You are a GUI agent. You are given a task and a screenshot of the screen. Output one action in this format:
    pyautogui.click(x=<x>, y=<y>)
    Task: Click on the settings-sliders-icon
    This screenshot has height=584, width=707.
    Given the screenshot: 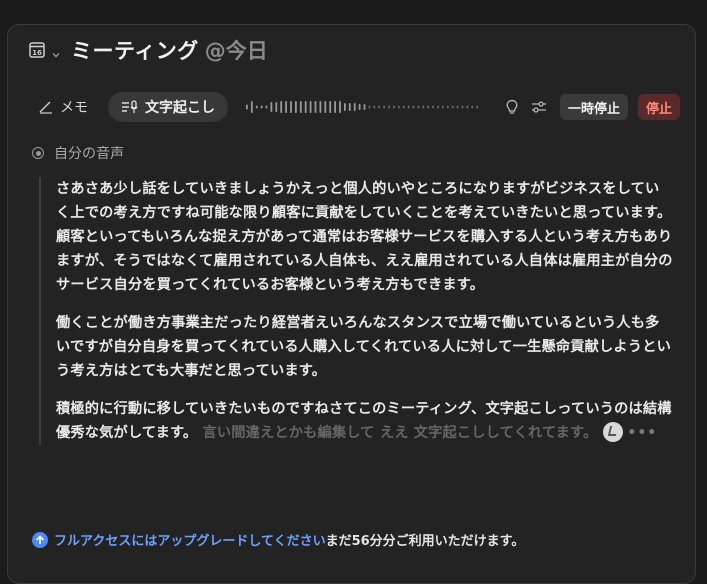 What is the action you would take?
    pyautogui.click(x=539, y=107)
    